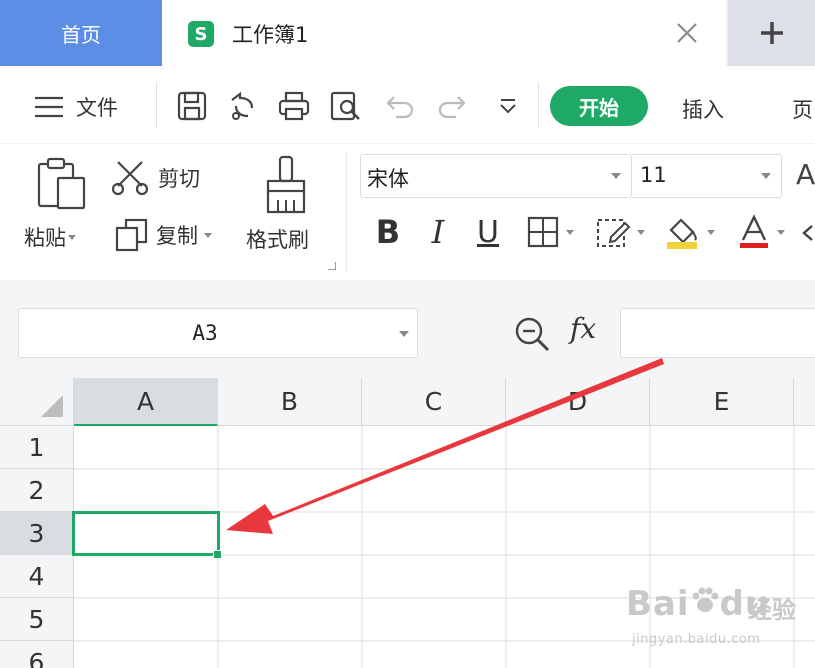 The image size is (815, 668). Describe the element at coordinates (130, 178) in the screenshot. I see `scissors-icon` at that location.